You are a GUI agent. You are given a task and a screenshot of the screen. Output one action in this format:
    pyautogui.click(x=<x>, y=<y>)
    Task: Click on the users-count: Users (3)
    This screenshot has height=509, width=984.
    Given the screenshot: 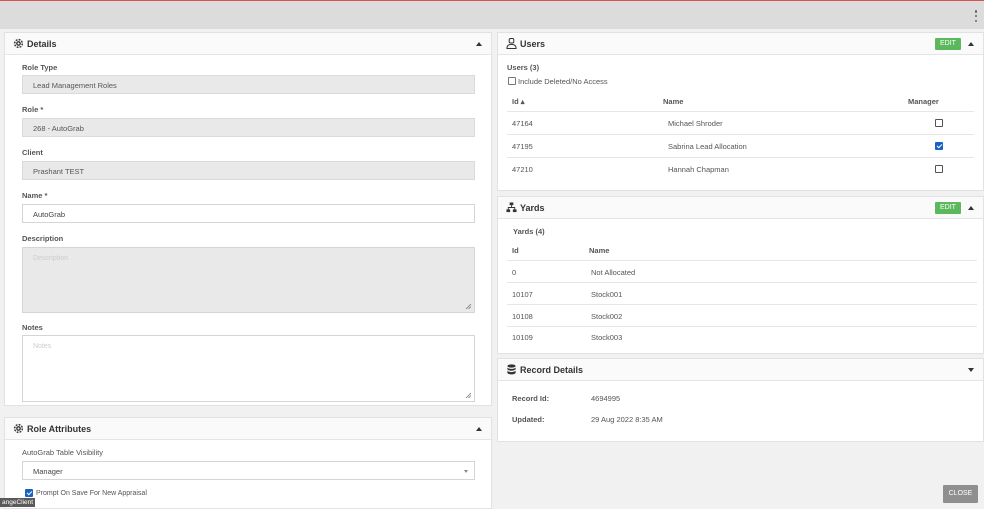 What is the action you would take?
    pyautogui.click(x=523, y=67)
    